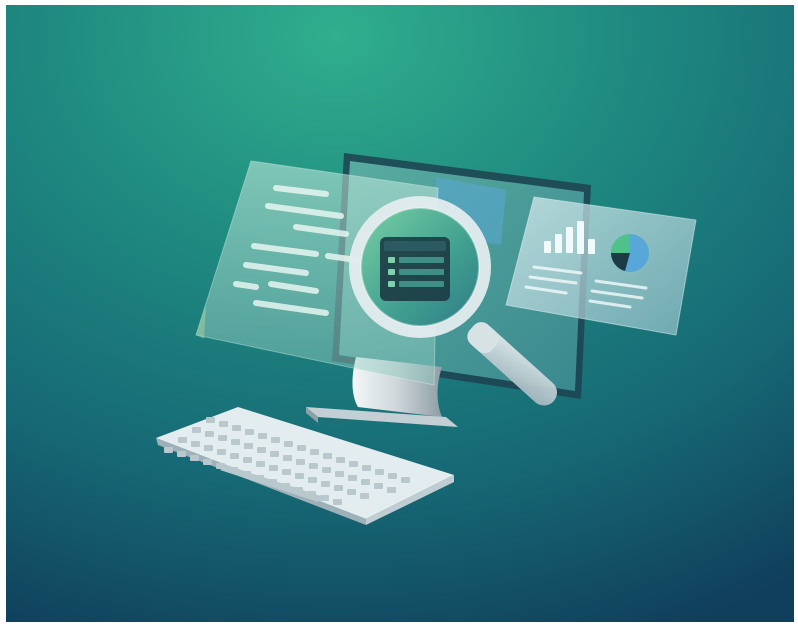  I want to click on table-list-icon, so click(415, 269).